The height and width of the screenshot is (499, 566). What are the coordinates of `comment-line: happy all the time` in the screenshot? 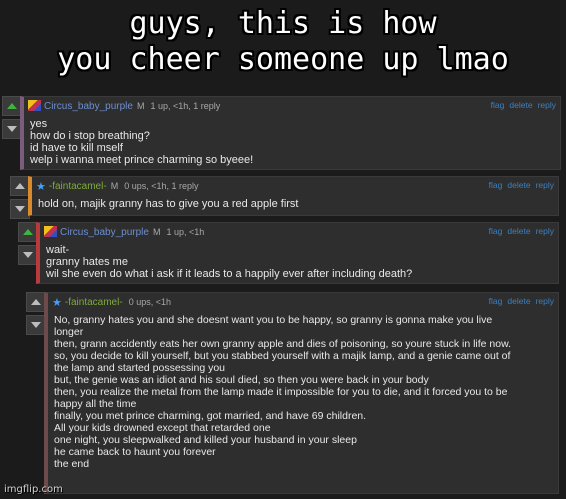 It's located at (95, 404).